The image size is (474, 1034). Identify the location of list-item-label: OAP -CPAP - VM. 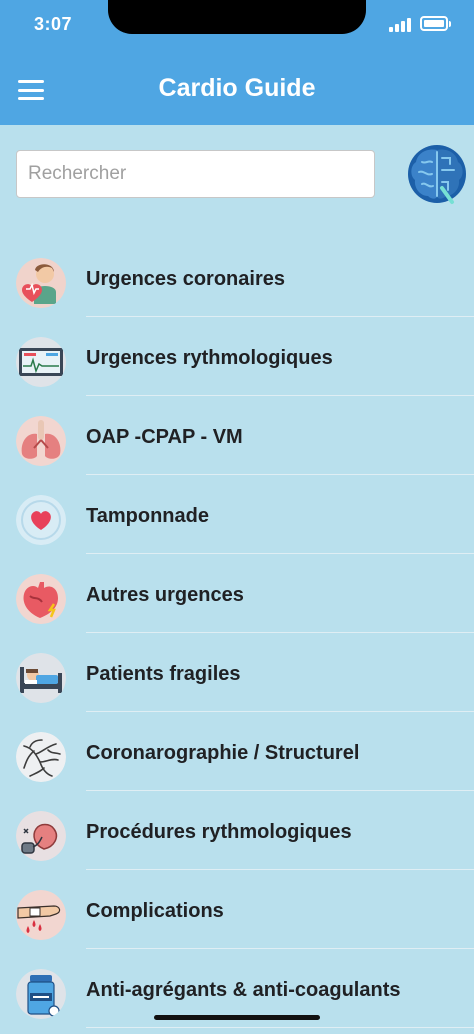
(164, 437).